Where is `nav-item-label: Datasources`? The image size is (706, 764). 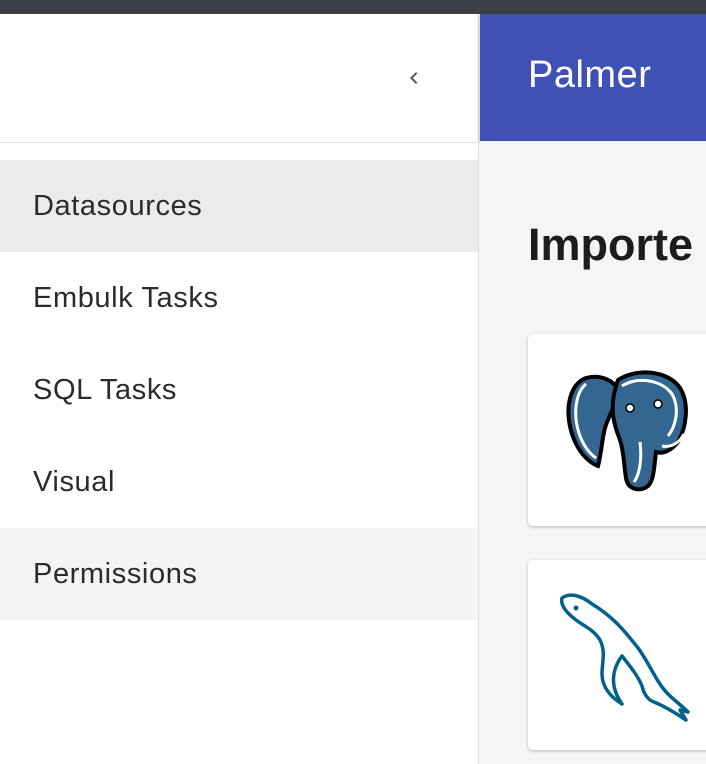
nav-item-label: Datasources is located at coordinates (118, 205).